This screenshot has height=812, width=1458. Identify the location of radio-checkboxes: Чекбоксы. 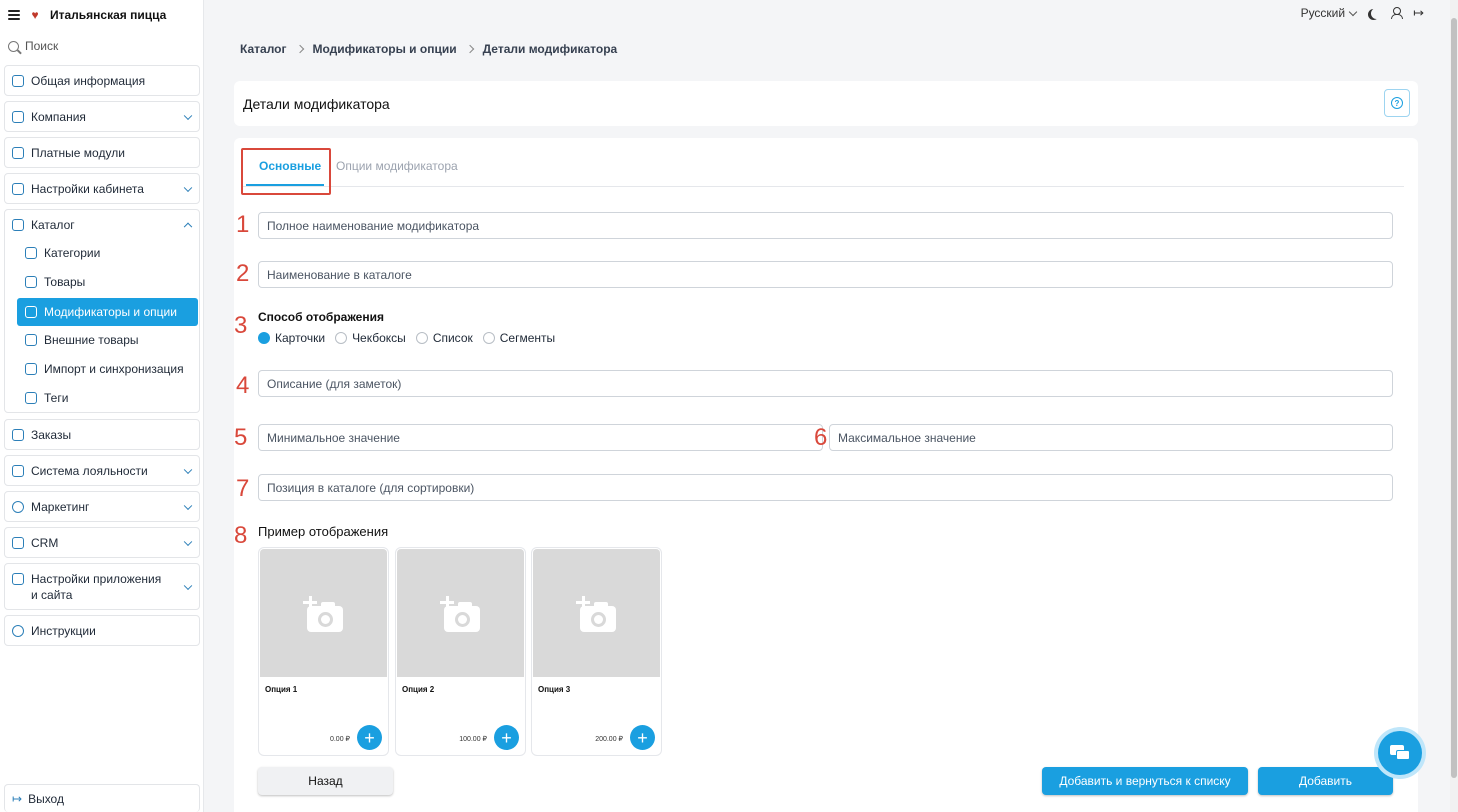
(370, 338).